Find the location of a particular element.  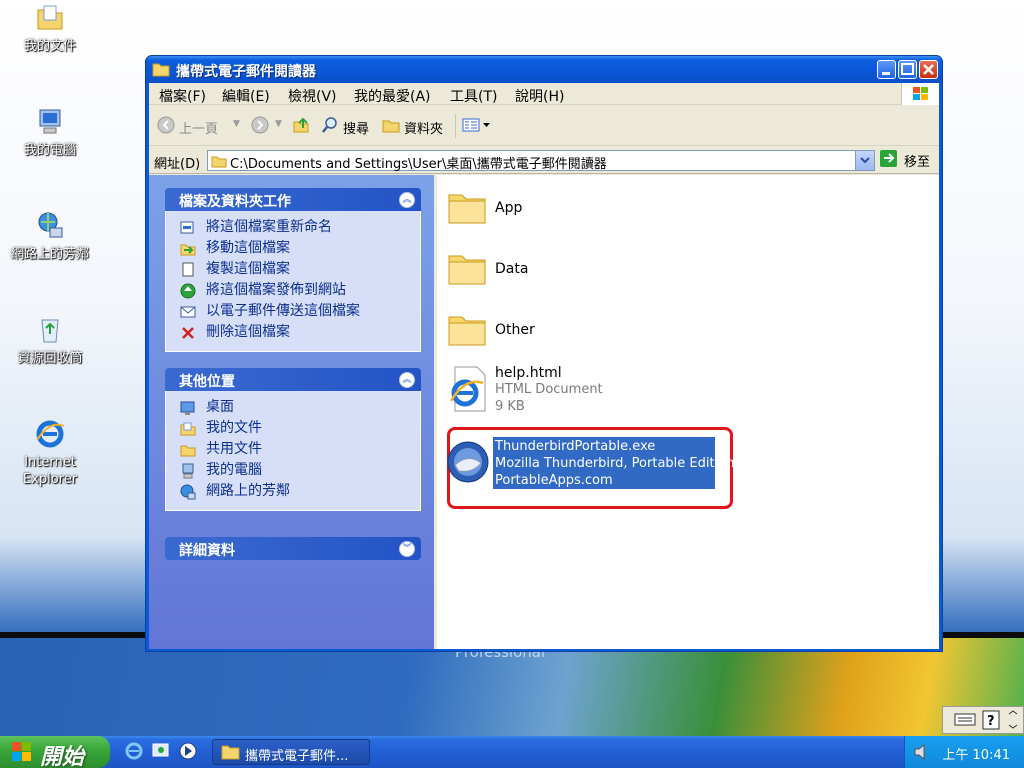

title-bar: 攜帶式電子郵件閱讀器 is located at coordinates (544, 69).